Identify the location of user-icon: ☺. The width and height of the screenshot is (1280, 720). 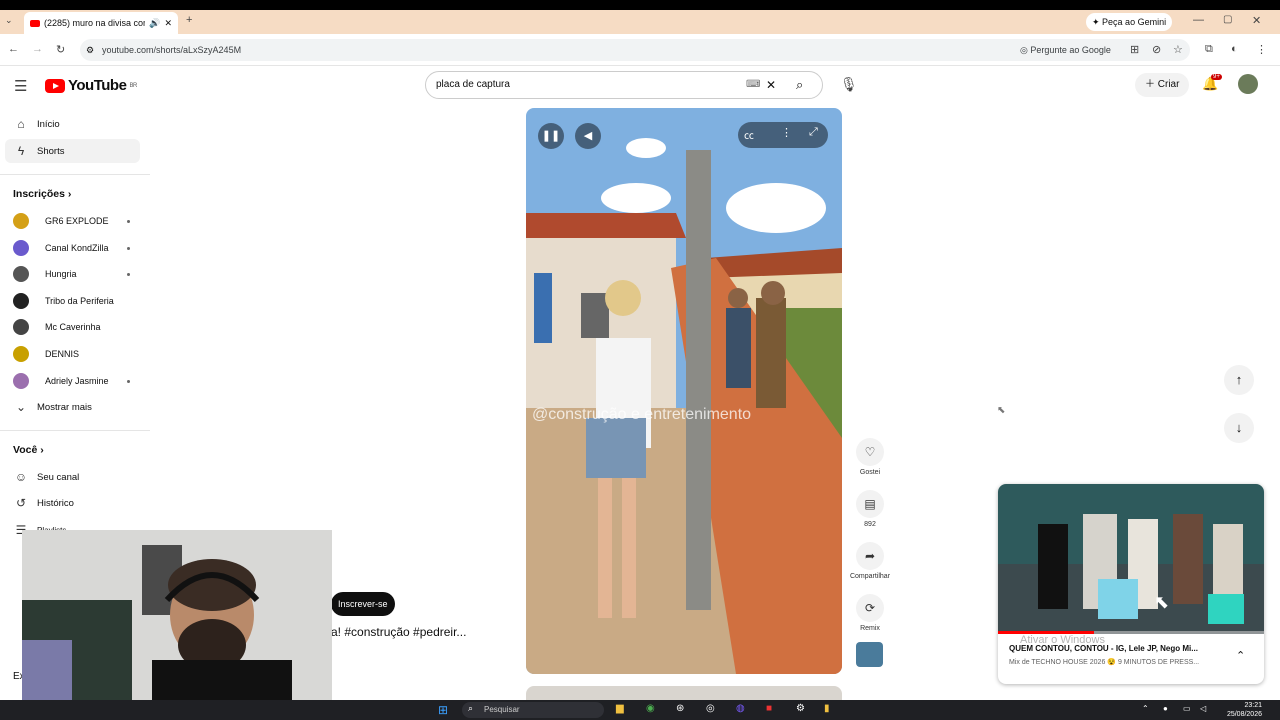
(21, 477).